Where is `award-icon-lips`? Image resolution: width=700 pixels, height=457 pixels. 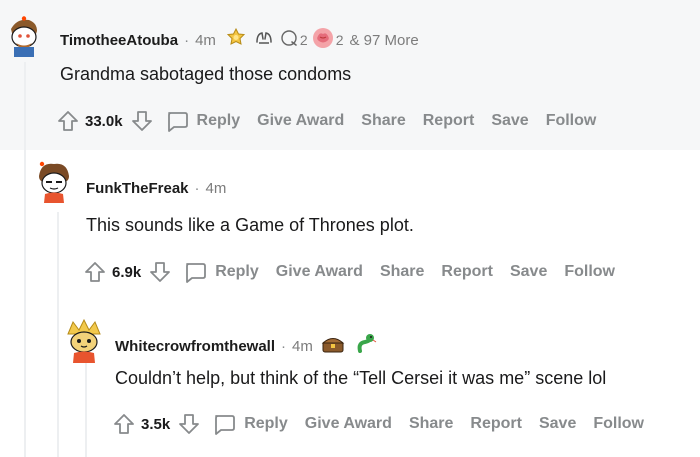 award-icon-lips is located at coordinates (289, 40).